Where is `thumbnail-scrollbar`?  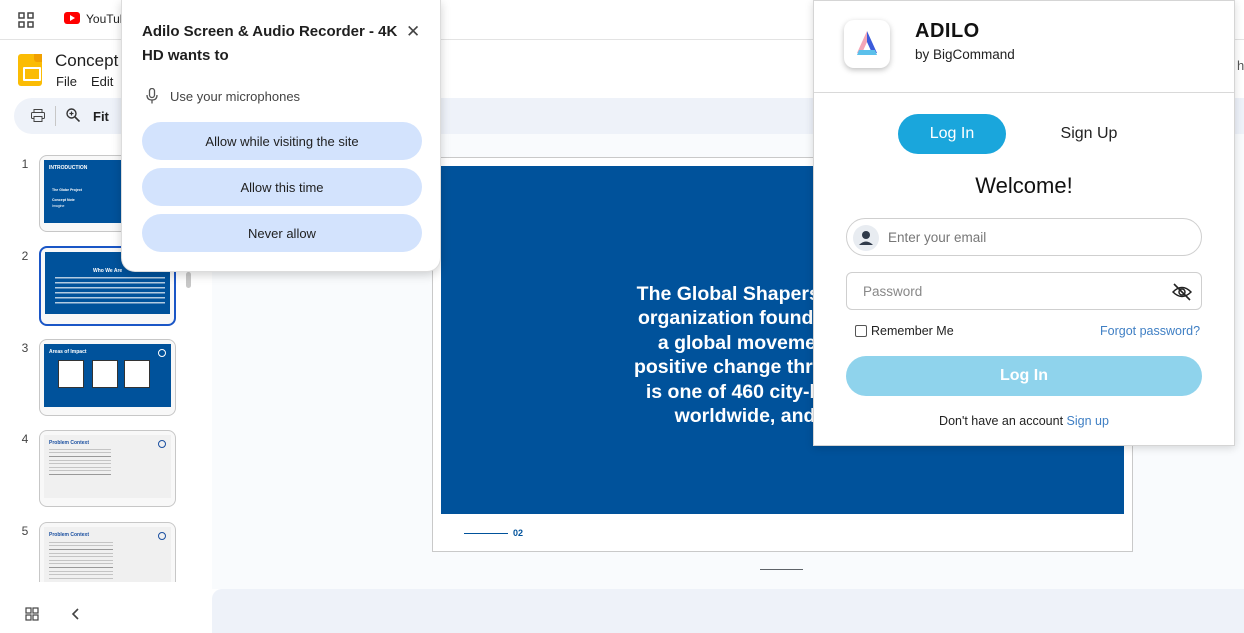
thumbnail-scrollbar is located at coordinates (188, 280).